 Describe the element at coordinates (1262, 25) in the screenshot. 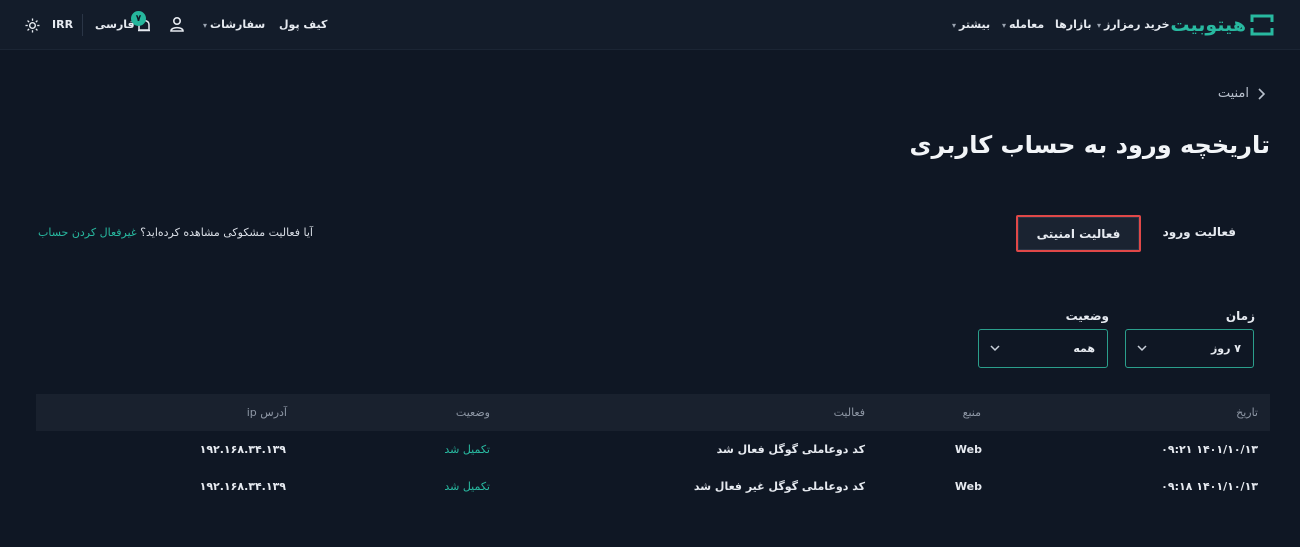

I see `hitobit-logo-icon` at that location.